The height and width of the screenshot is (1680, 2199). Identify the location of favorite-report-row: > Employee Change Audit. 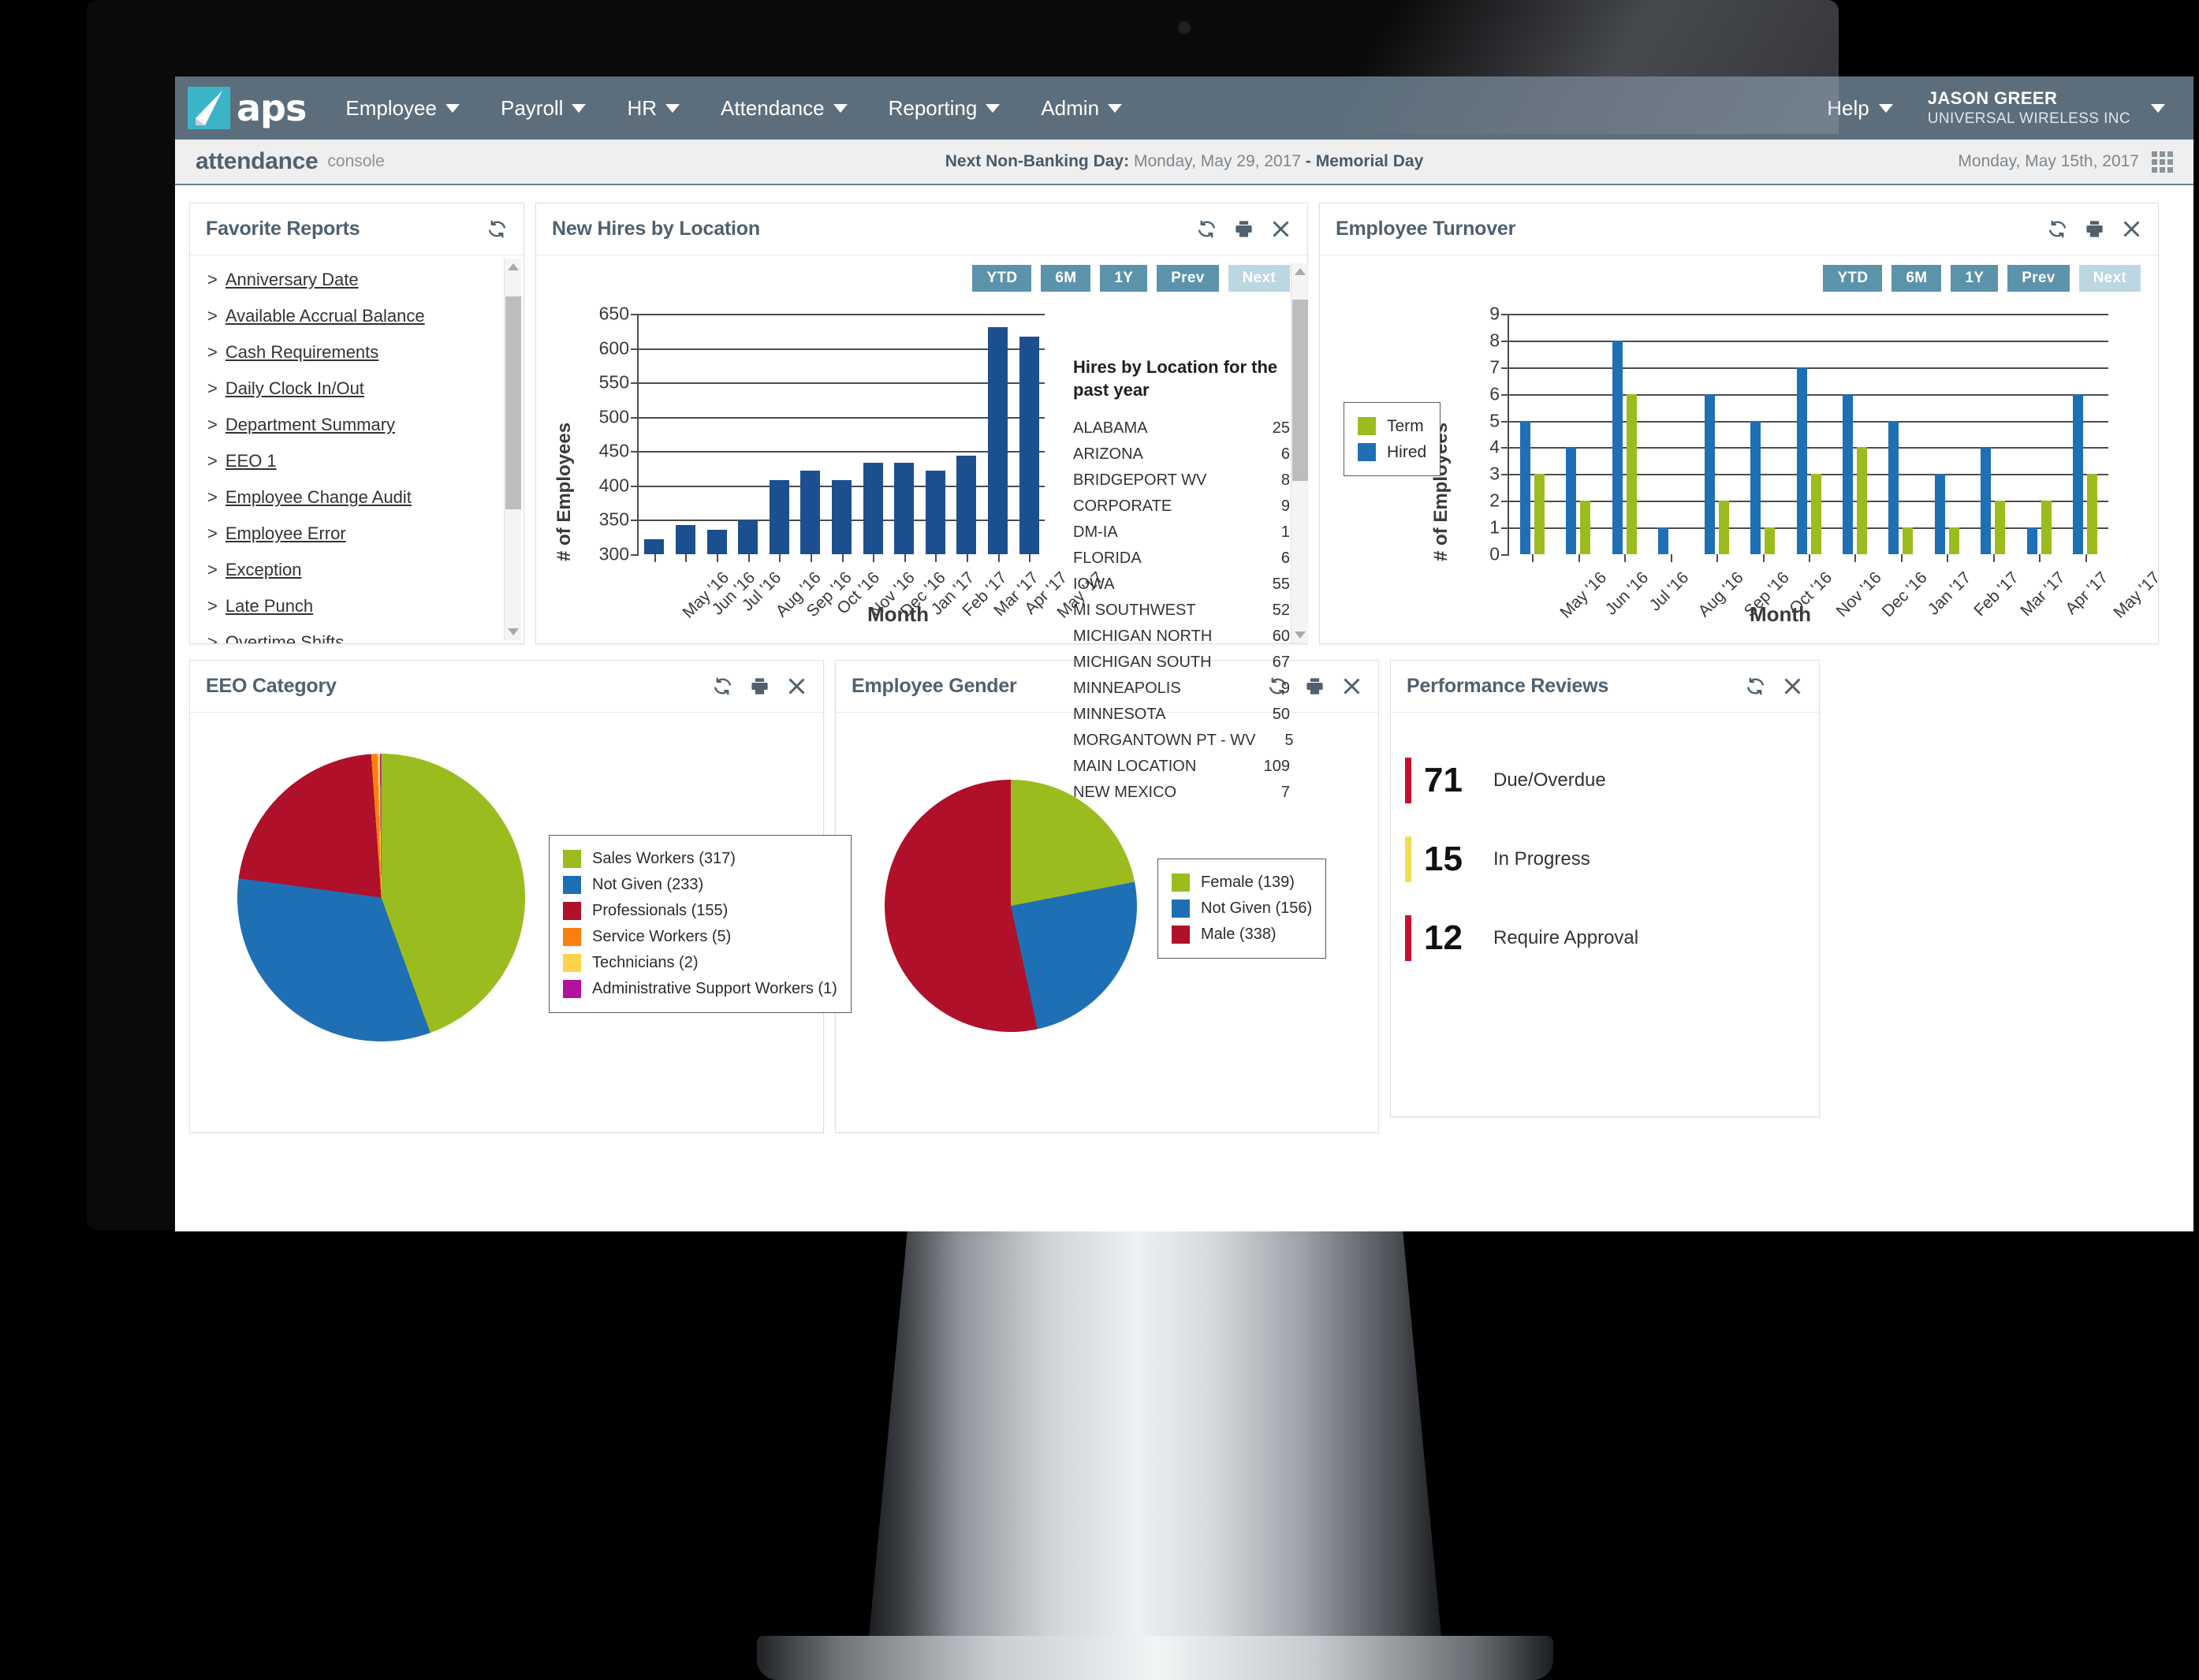
(365, 505).